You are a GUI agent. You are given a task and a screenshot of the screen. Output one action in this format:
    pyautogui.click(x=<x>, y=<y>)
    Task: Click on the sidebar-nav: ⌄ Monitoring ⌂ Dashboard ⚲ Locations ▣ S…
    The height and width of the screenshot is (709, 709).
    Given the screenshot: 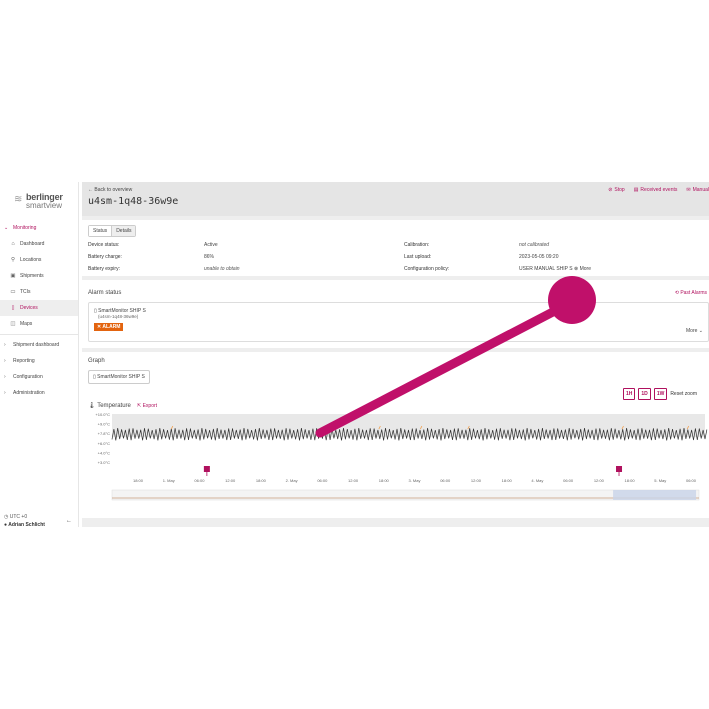 What is the action you would take?
    pyautogui.click(x=39, y=310)
    